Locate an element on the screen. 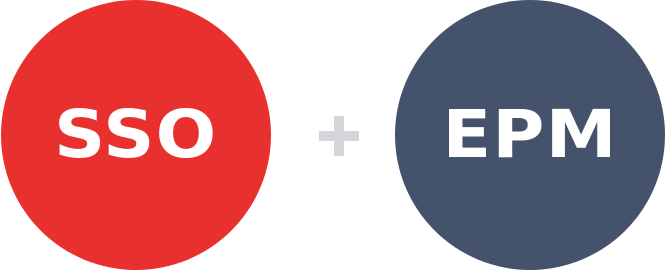 The height and width of the screenshot is (271, 665). plus-icon is located at coordinates (339, 136).